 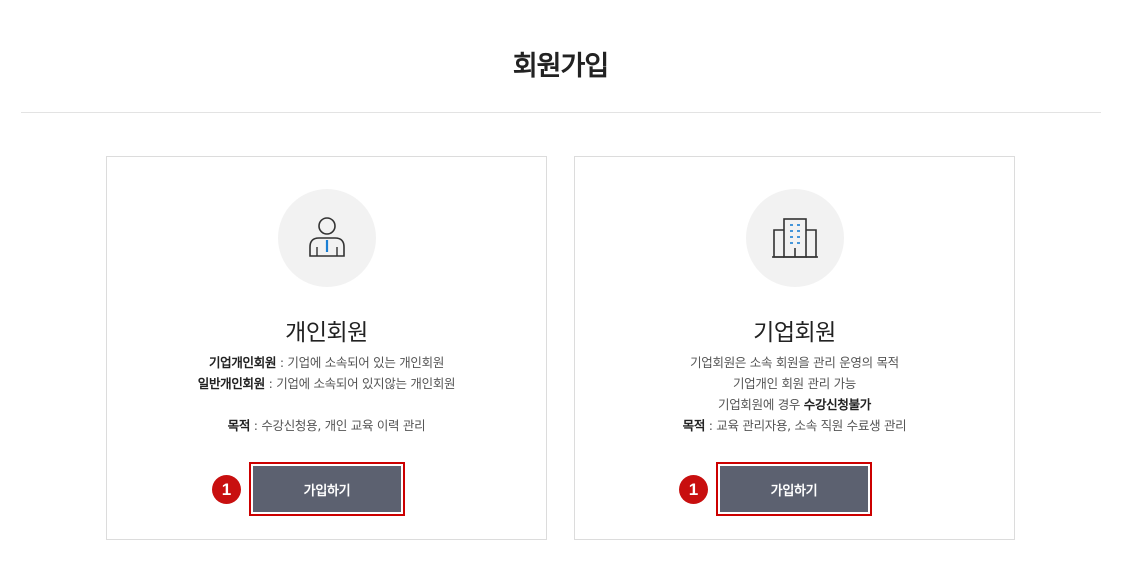 What do you see at coordinates (561, 112) in the screenshot?
I see `title-divider` at bounding box center [561, 112].